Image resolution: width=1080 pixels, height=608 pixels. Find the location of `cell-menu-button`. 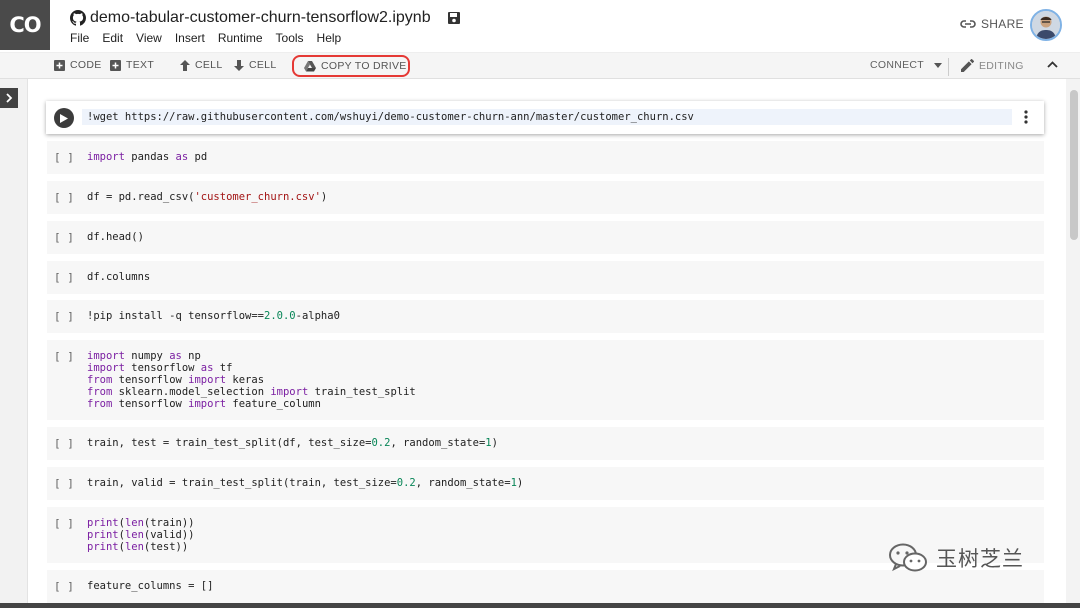

cell-menu-button is located at coordinates (1026, 119).